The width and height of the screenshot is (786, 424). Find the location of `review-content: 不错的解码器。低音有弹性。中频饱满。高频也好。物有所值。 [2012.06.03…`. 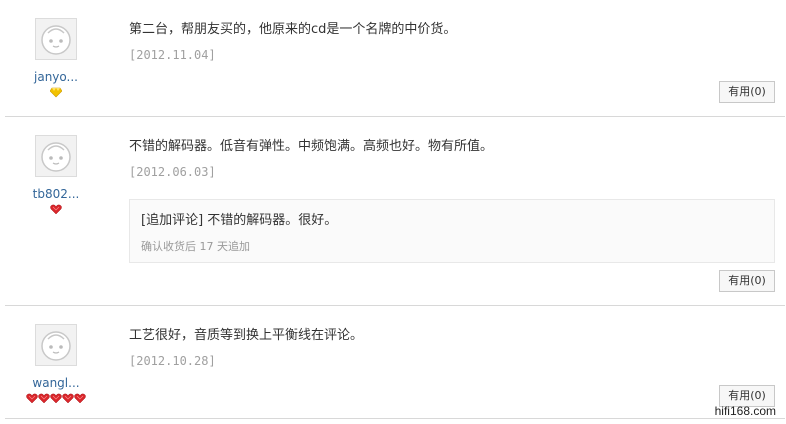

review-content: 不错的解码器。低音有弹性。中频饱满。高频也好。物有所值。 [2012.06.03… is located at coordinates (454, 158).